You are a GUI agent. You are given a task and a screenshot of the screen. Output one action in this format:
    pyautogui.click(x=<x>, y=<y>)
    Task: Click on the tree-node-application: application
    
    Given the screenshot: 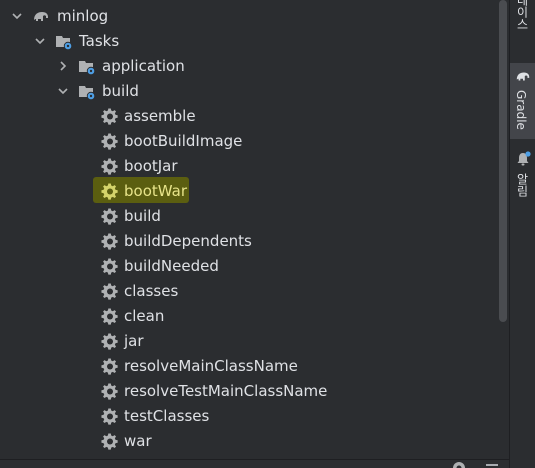 What is the action you would take?
    pyautogui.click(x=248, y=66)
    